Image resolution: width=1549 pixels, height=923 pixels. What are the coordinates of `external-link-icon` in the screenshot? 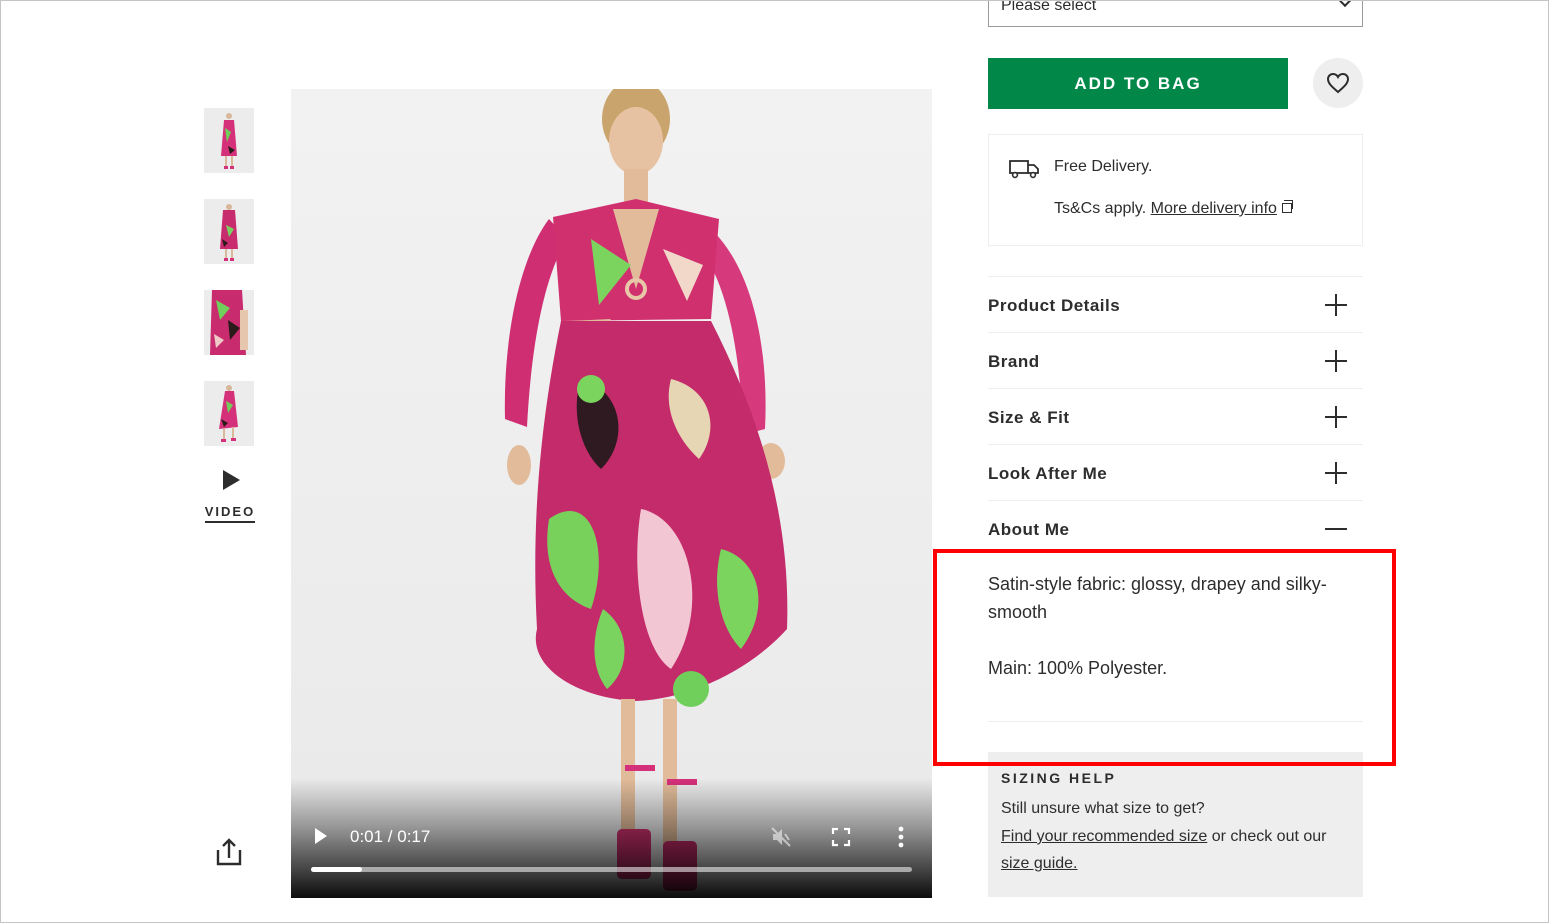 It's located at (1287, 206).